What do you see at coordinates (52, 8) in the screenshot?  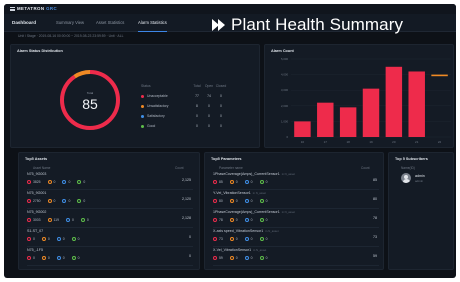 I see `brand-accent: GRC` at bounding box center [52, 8].